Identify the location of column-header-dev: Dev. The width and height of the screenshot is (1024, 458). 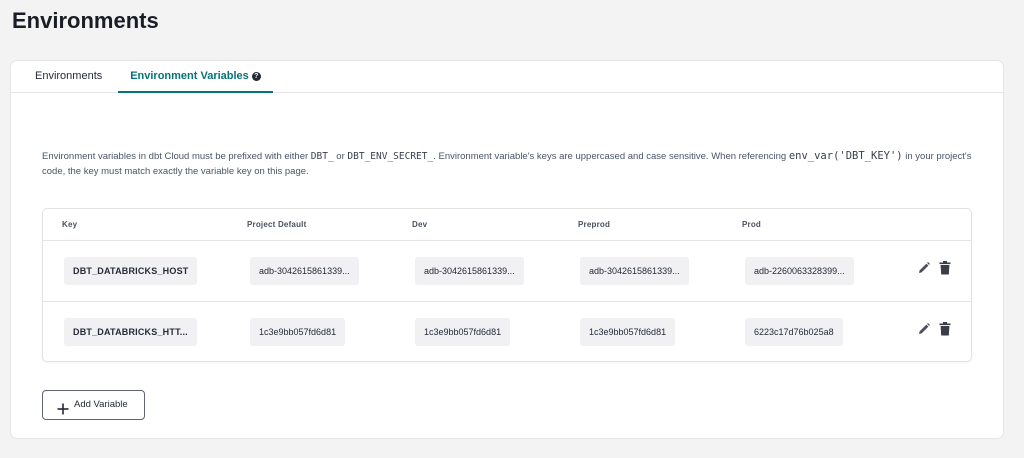
(420, 224).